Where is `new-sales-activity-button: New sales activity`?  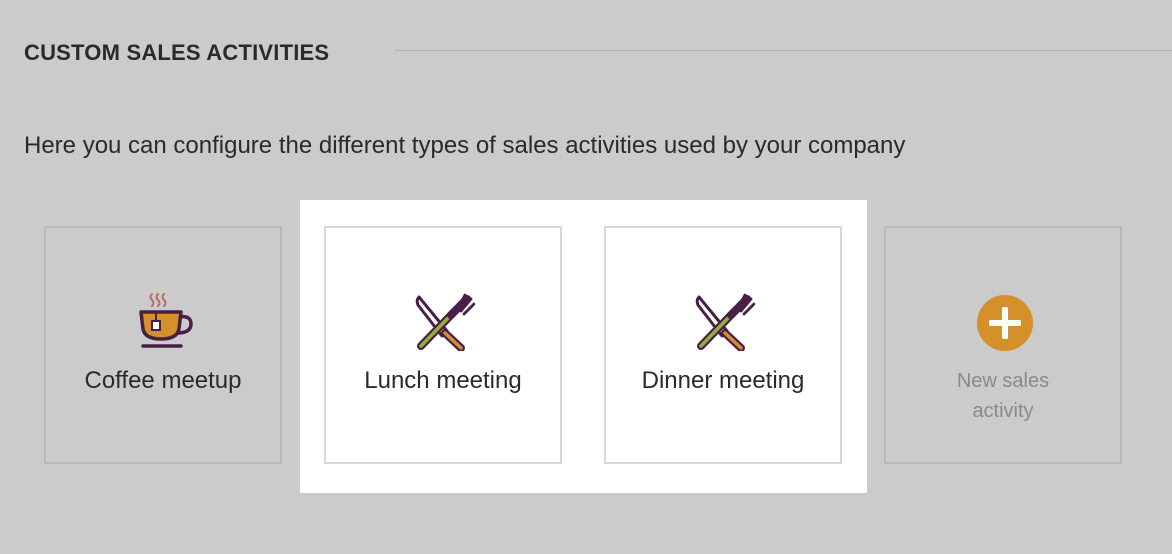
new-sales-activity-button: New sales activity is located at coordinates (1003, 345).